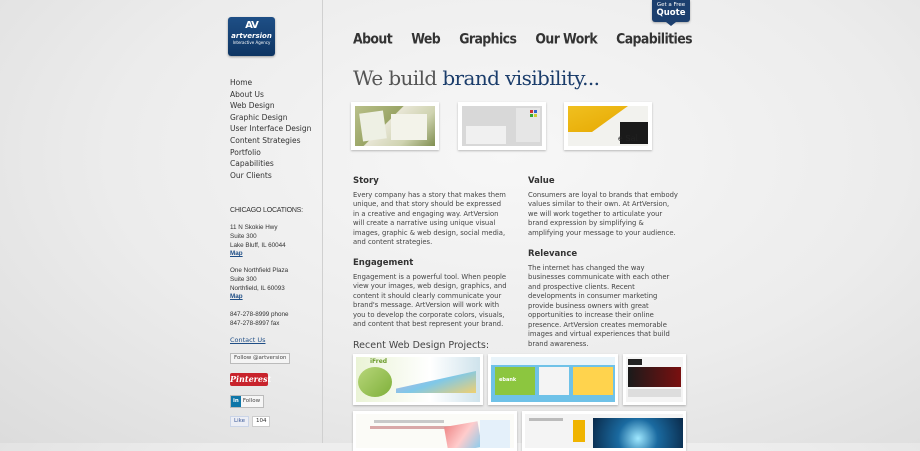 The width and height of the screenshot is (920, 451). I want to click on sidebar-item-ui-design: User Interface Design, so click(270, 129).